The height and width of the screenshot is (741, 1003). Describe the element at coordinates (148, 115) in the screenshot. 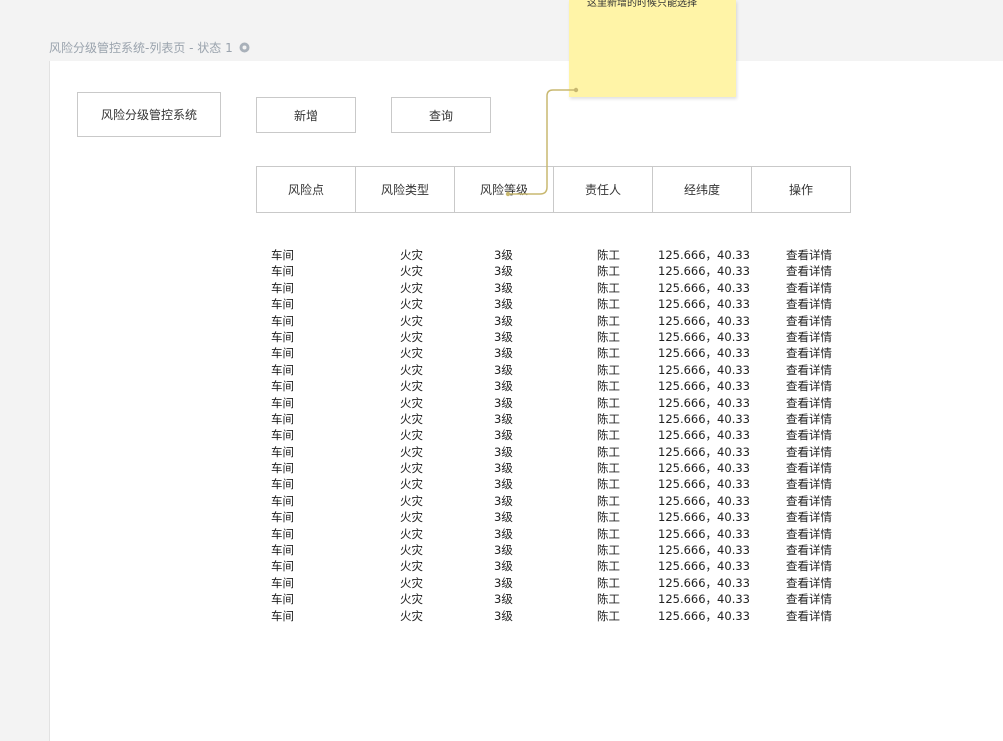

I see `system-name-label: 风险分级管控系统` at that location.